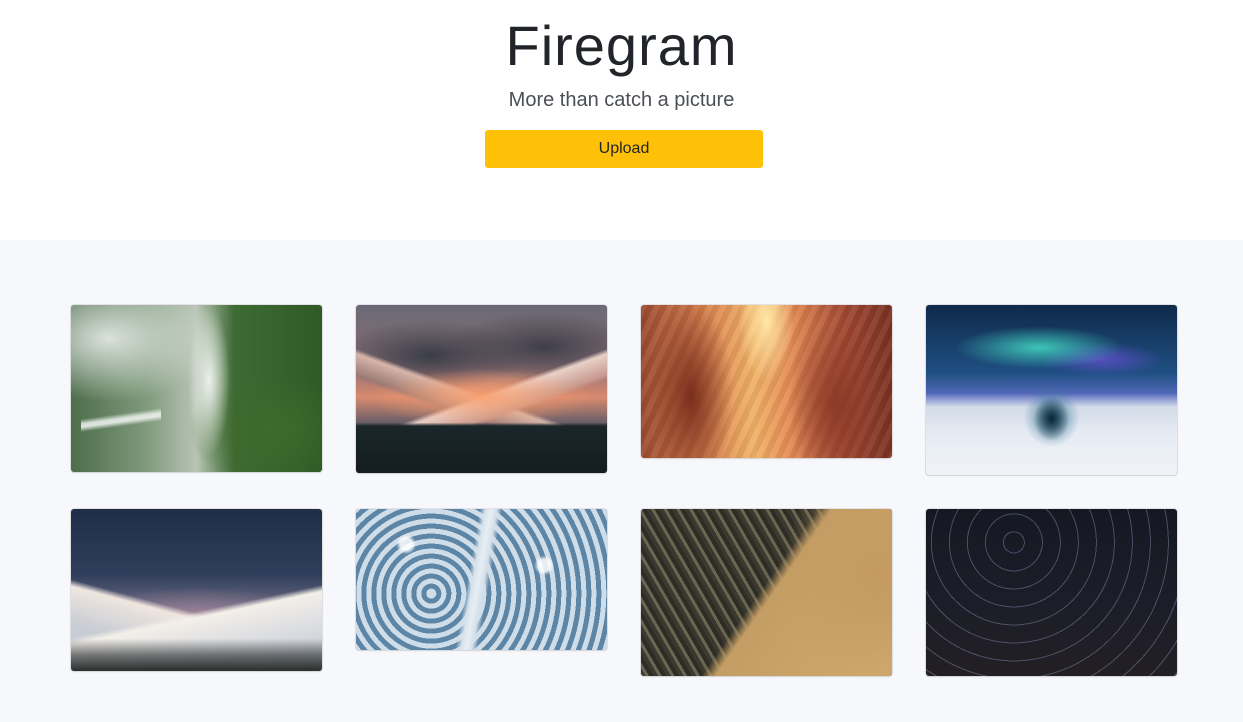 The height and width of the screenshot is (722, 1243). I want to click on gallery-photo-startrail, so click(1051, 592).